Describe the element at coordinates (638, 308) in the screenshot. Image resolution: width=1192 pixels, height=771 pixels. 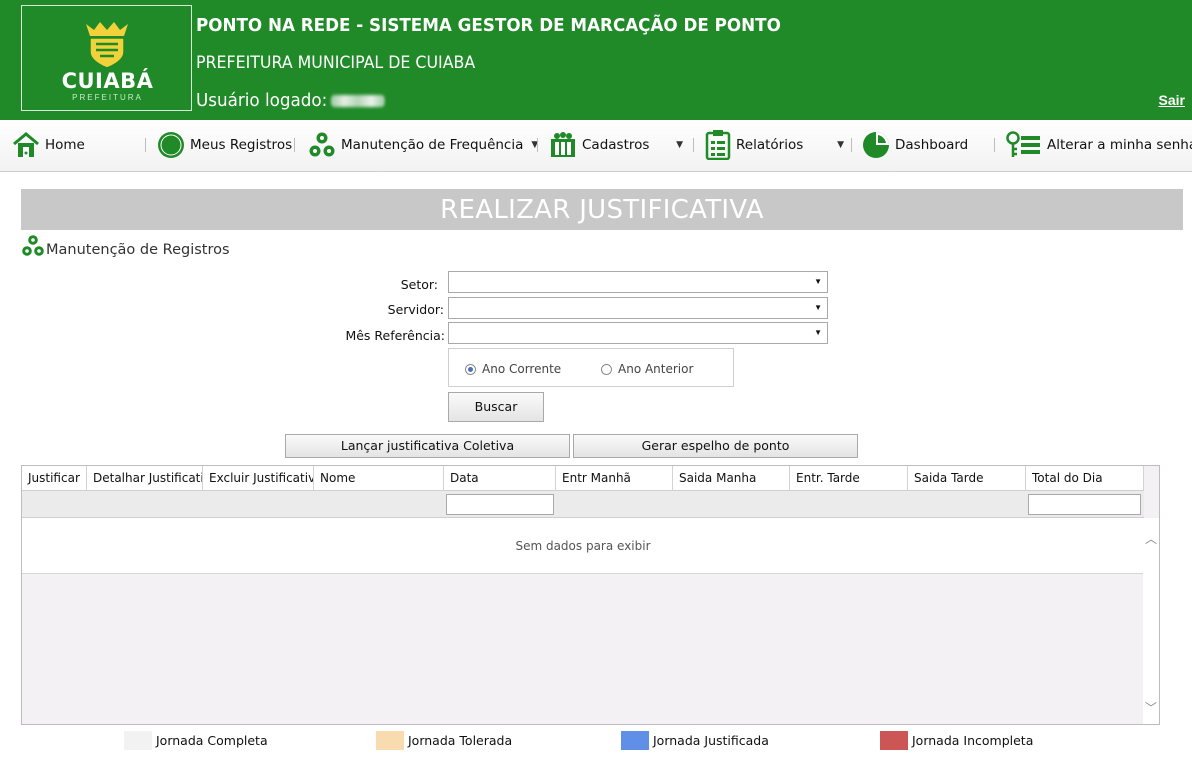
I see `servidor-select: ▼` at that location.